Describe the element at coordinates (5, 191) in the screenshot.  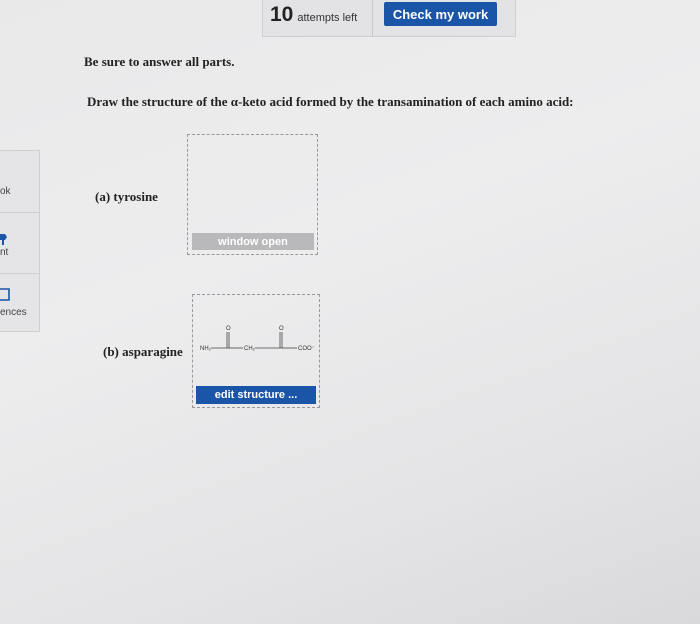
I see `left-panel-item-ebook-label: ok` at that location.